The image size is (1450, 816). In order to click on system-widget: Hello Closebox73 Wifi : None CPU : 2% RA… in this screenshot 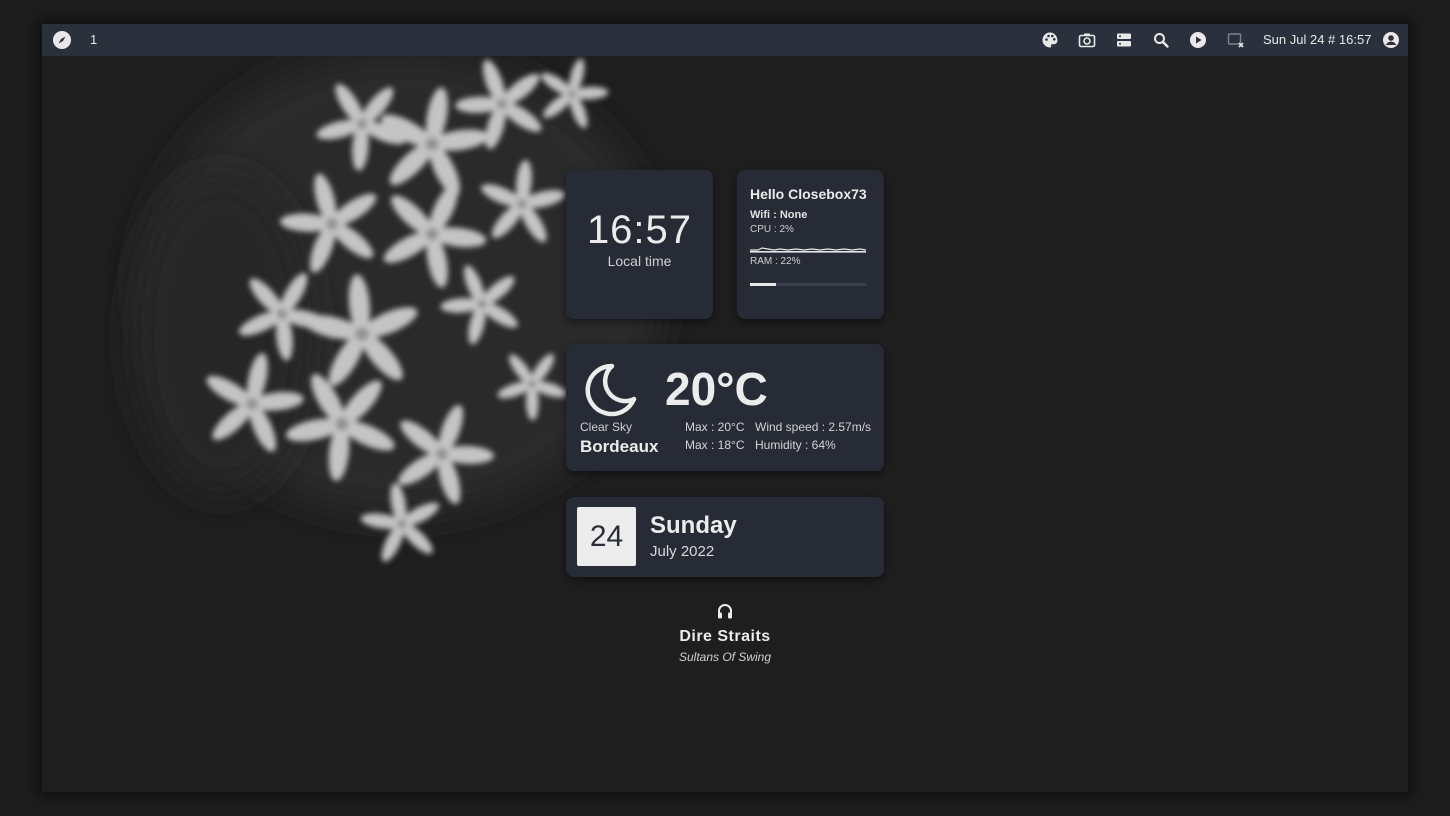, I will do `click(810, 244)`.